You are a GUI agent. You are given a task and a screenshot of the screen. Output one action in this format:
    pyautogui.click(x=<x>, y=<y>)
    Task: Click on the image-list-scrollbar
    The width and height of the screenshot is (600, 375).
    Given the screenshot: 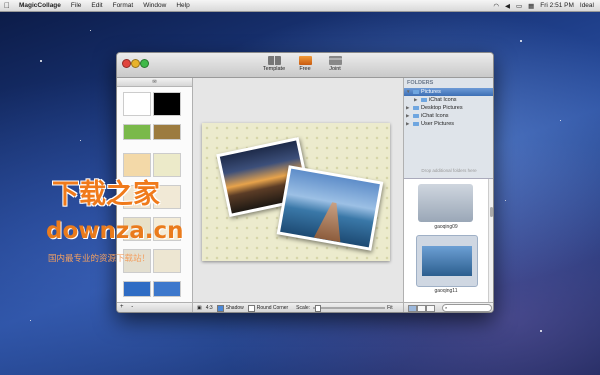 What is the action you would take?
    pyautogui.click(x=490, y=240)
    